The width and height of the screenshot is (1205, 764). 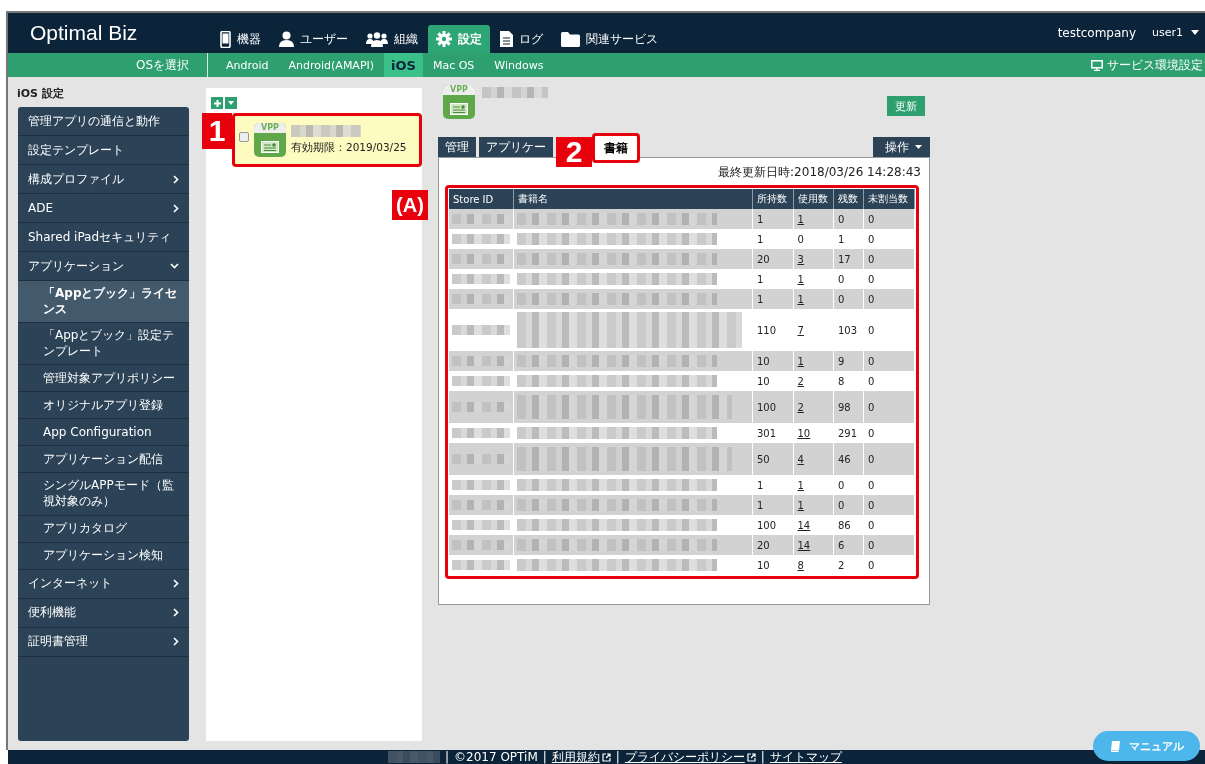 I want to click on used-count-link: 14, so click(x=804, y=525).